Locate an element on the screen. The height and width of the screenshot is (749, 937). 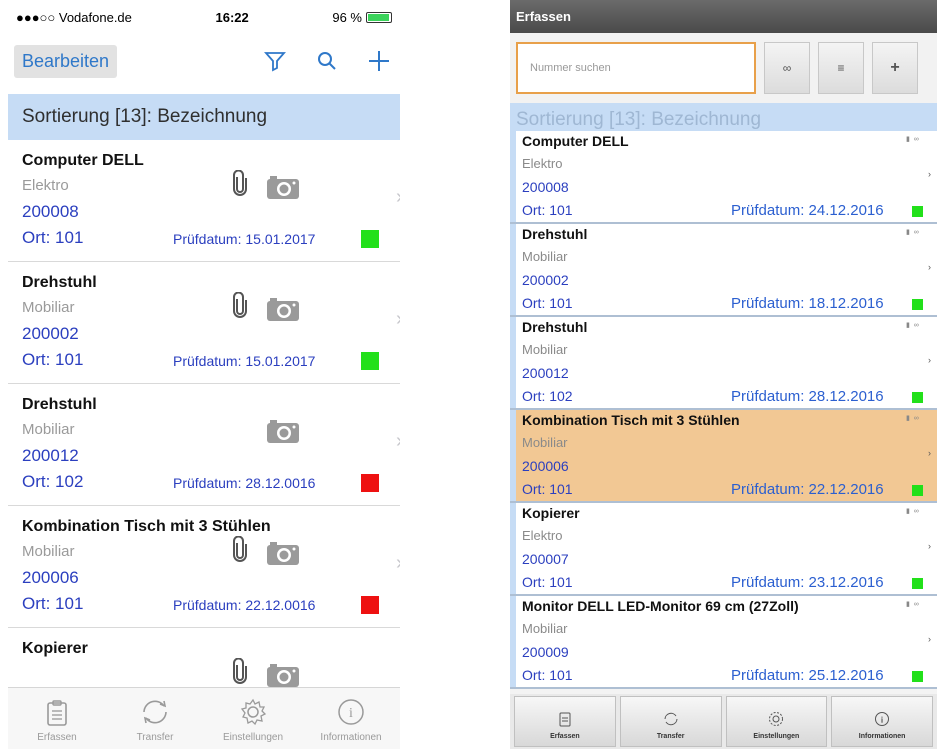
navigation-bar: Bearbeiten is located at coordinates (204, 61).